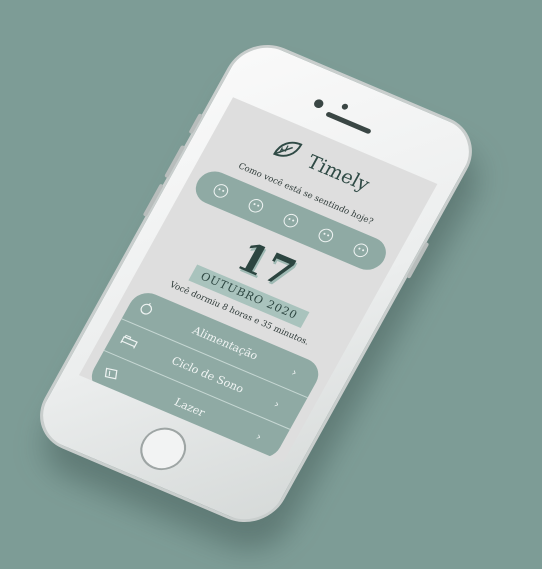 This screenshot has width=542, height=569. Describe the element at coordinates (256, 205) in the screenshot. I see `sad-face-icon` at that location.